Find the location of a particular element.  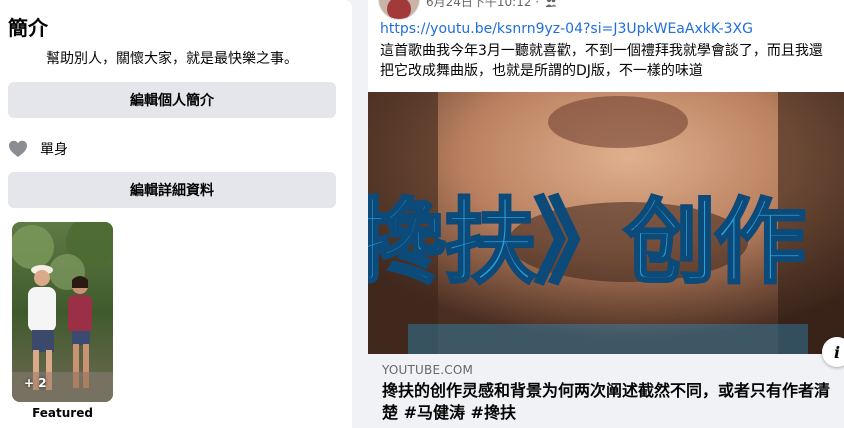

post-timestamp: 6月24日下午10:12 · is located at coordinates (482, 5).